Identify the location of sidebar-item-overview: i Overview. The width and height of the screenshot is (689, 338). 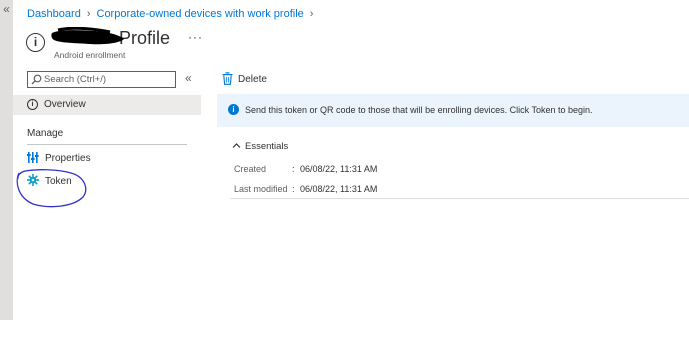
(107, 105).